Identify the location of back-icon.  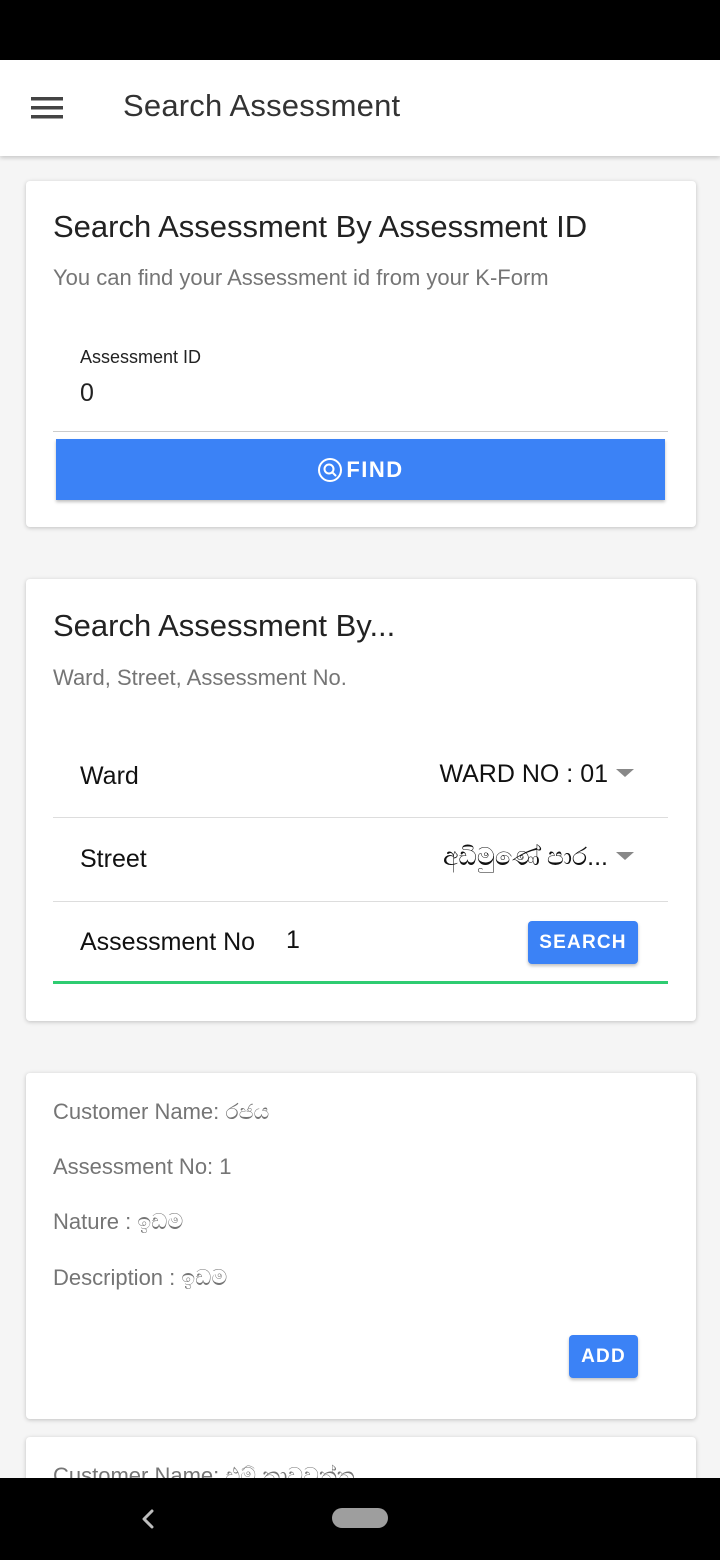
(148, 1519).